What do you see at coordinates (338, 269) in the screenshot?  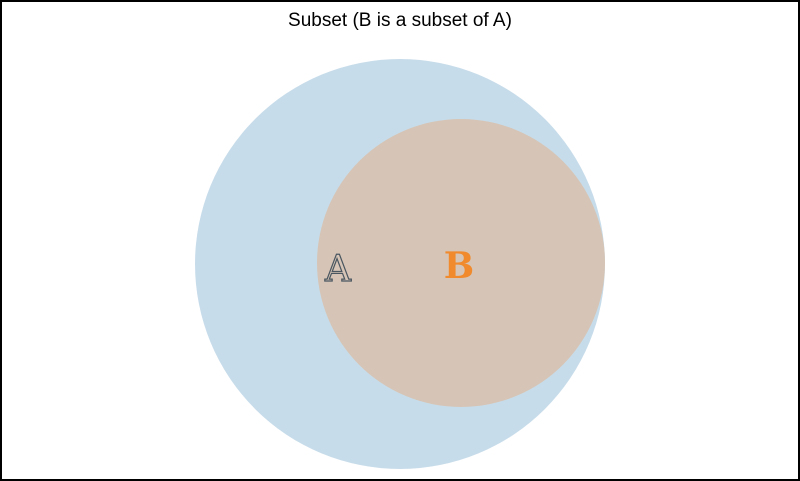 I see `set-a-label: A` at bounding box center [338, 269].